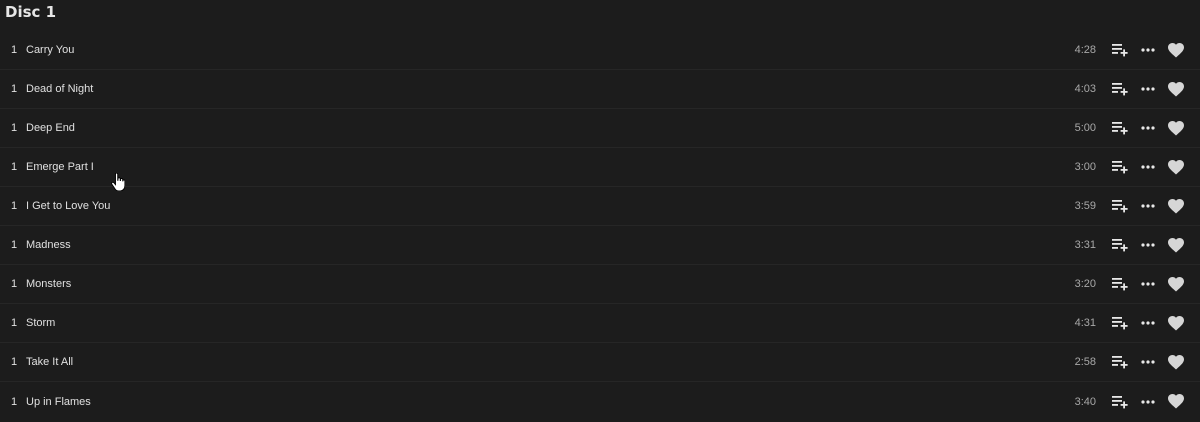  Describe the element at coordinates (600, 167) in the screenshot. I see `track-row: 1 Emerge Part I 3:00` at that location.